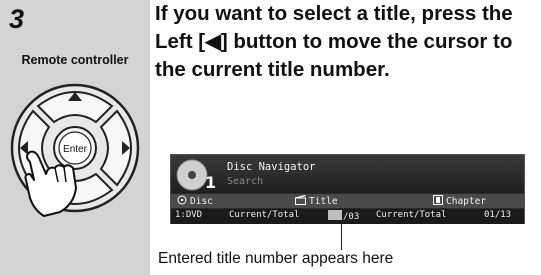 This screenshot has width=541, height=275. I want to click on callout-line, so click(341, 237).